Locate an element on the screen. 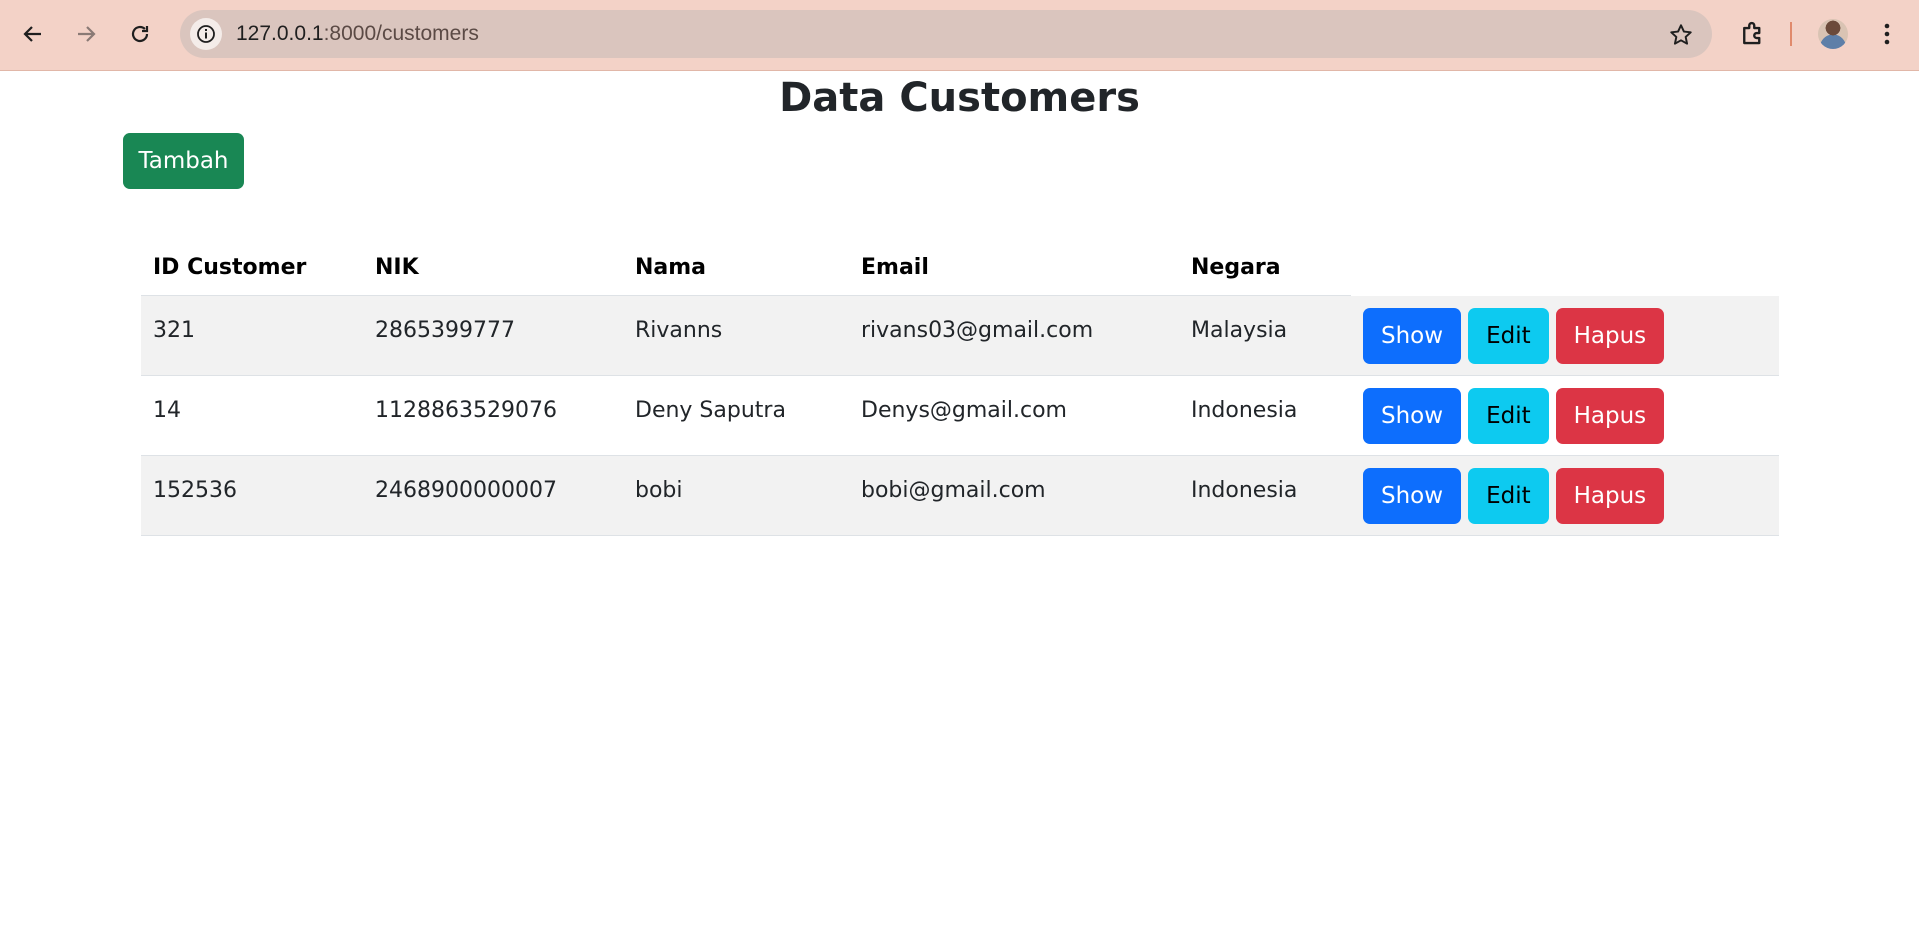  cell-id: 321 is located at coordinates (252, 335).